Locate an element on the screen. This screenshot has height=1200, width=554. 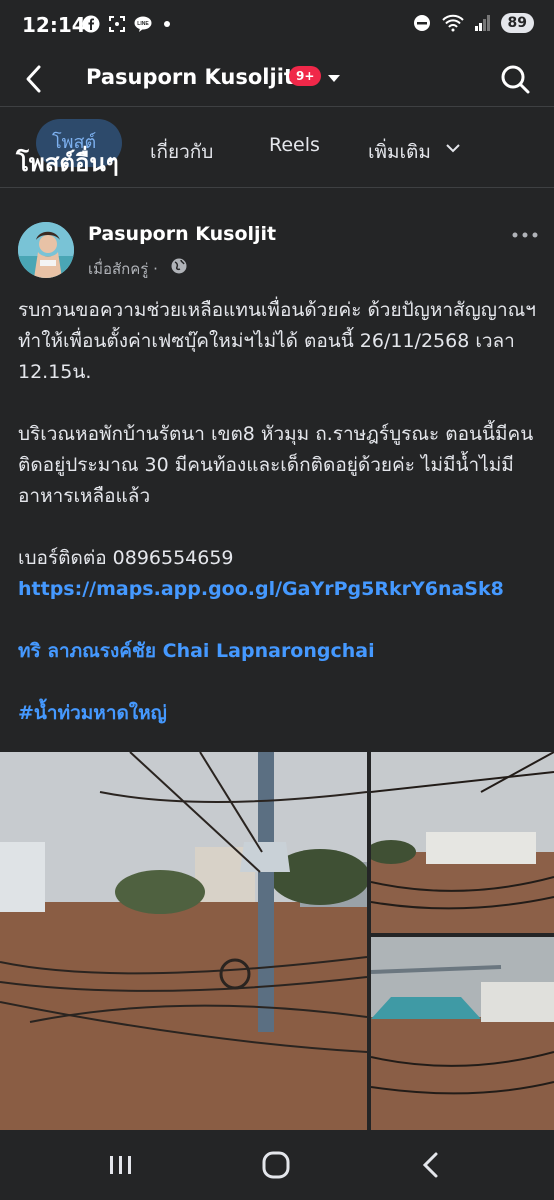
avatar-photo is located at coordinates (46, 250).